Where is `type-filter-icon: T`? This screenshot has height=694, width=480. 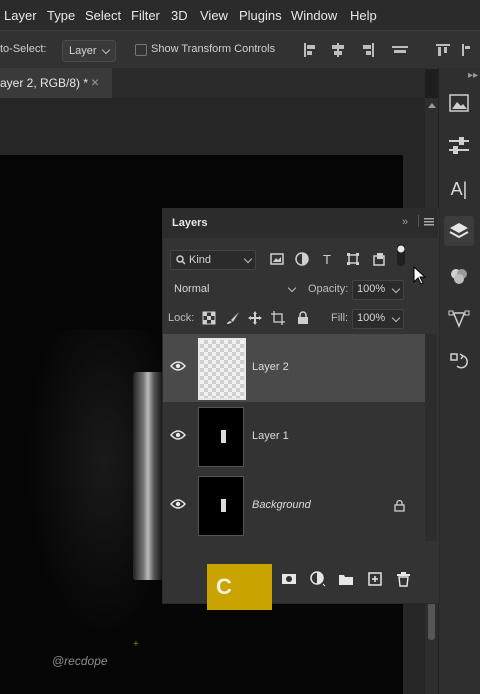 type-filter-icon: T is located at coordinates (327, 259).